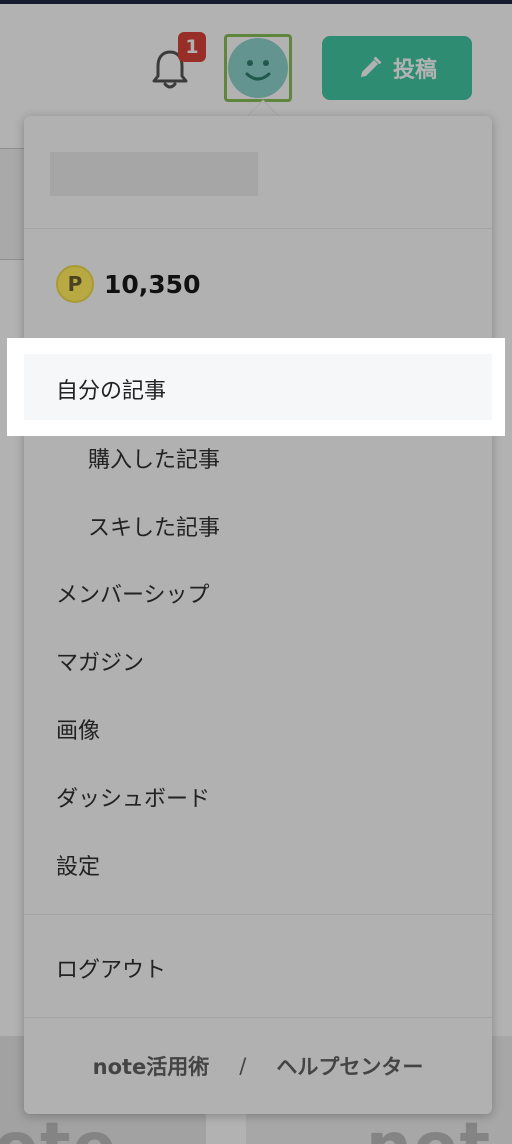 The width and height of the screenshot is (512, 1144). What do you see at coordinates (111, 968) in the screenshot?
I see `menu-item-logout: ログアウト` at bounding box center [111, 968].